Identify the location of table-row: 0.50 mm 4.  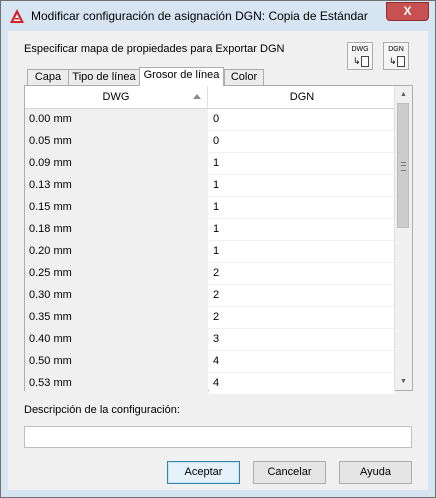
(210, 362).